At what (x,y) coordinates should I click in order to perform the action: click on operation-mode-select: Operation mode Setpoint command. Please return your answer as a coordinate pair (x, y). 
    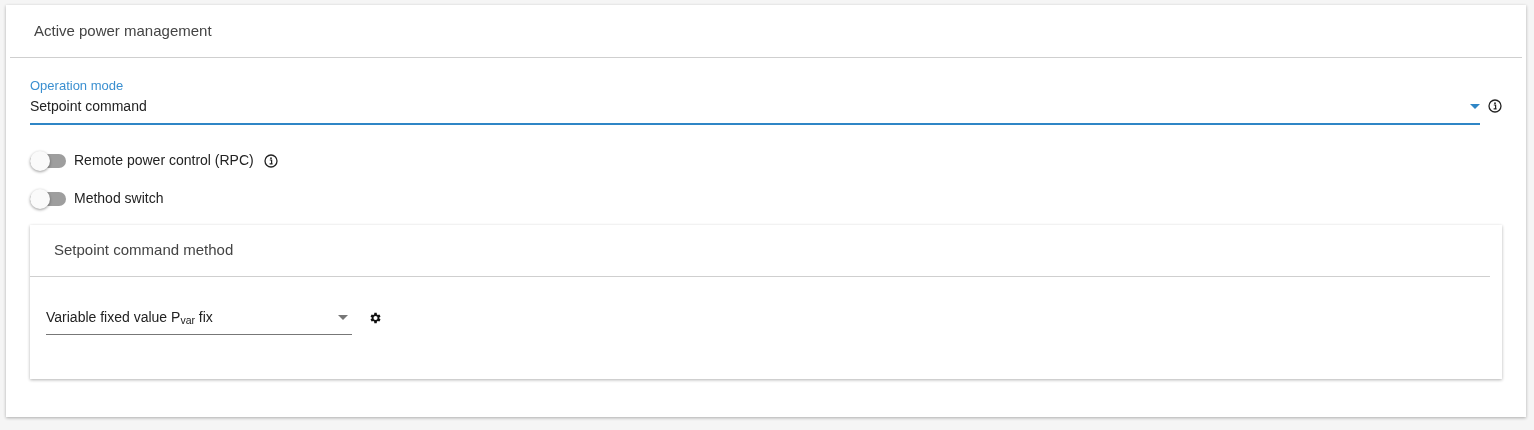
    Looking at the image, I should click on (755, 100).